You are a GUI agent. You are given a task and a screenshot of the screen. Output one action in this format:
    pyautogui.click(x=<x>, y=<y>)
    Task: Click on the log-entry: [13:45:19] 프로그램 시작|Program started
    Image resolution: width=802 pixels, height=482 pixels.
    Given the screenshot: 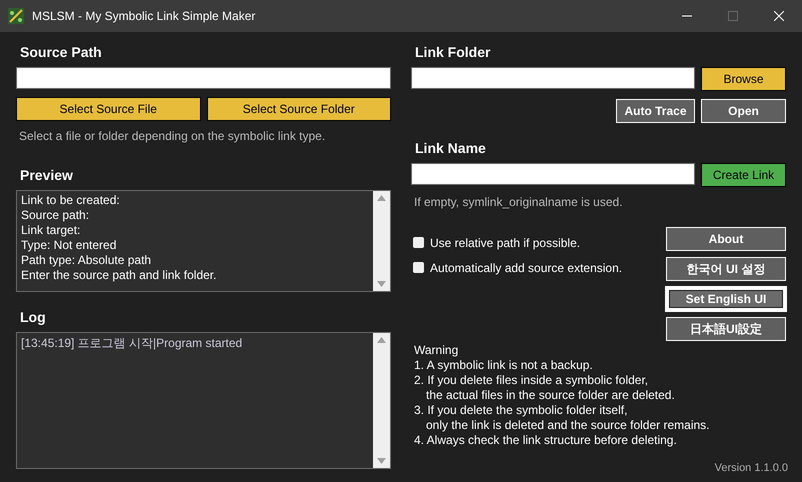 What is the action you would take?
    pyautogui.click(x=132, y=343)
    